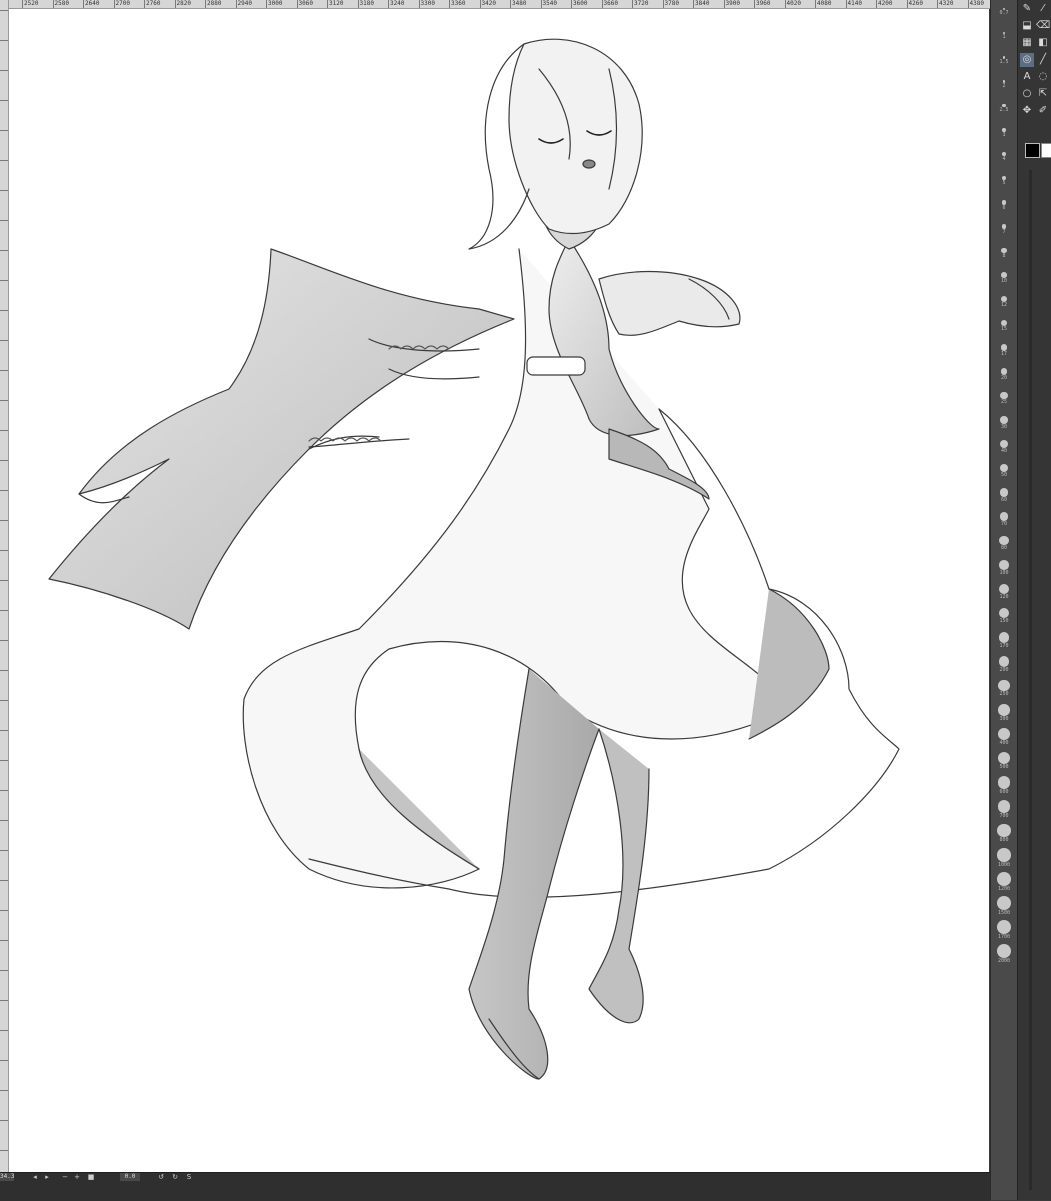  Describe the element at coordinates (1004, 447) in the screenshot. I see `brush-size-option: 40` at that location.